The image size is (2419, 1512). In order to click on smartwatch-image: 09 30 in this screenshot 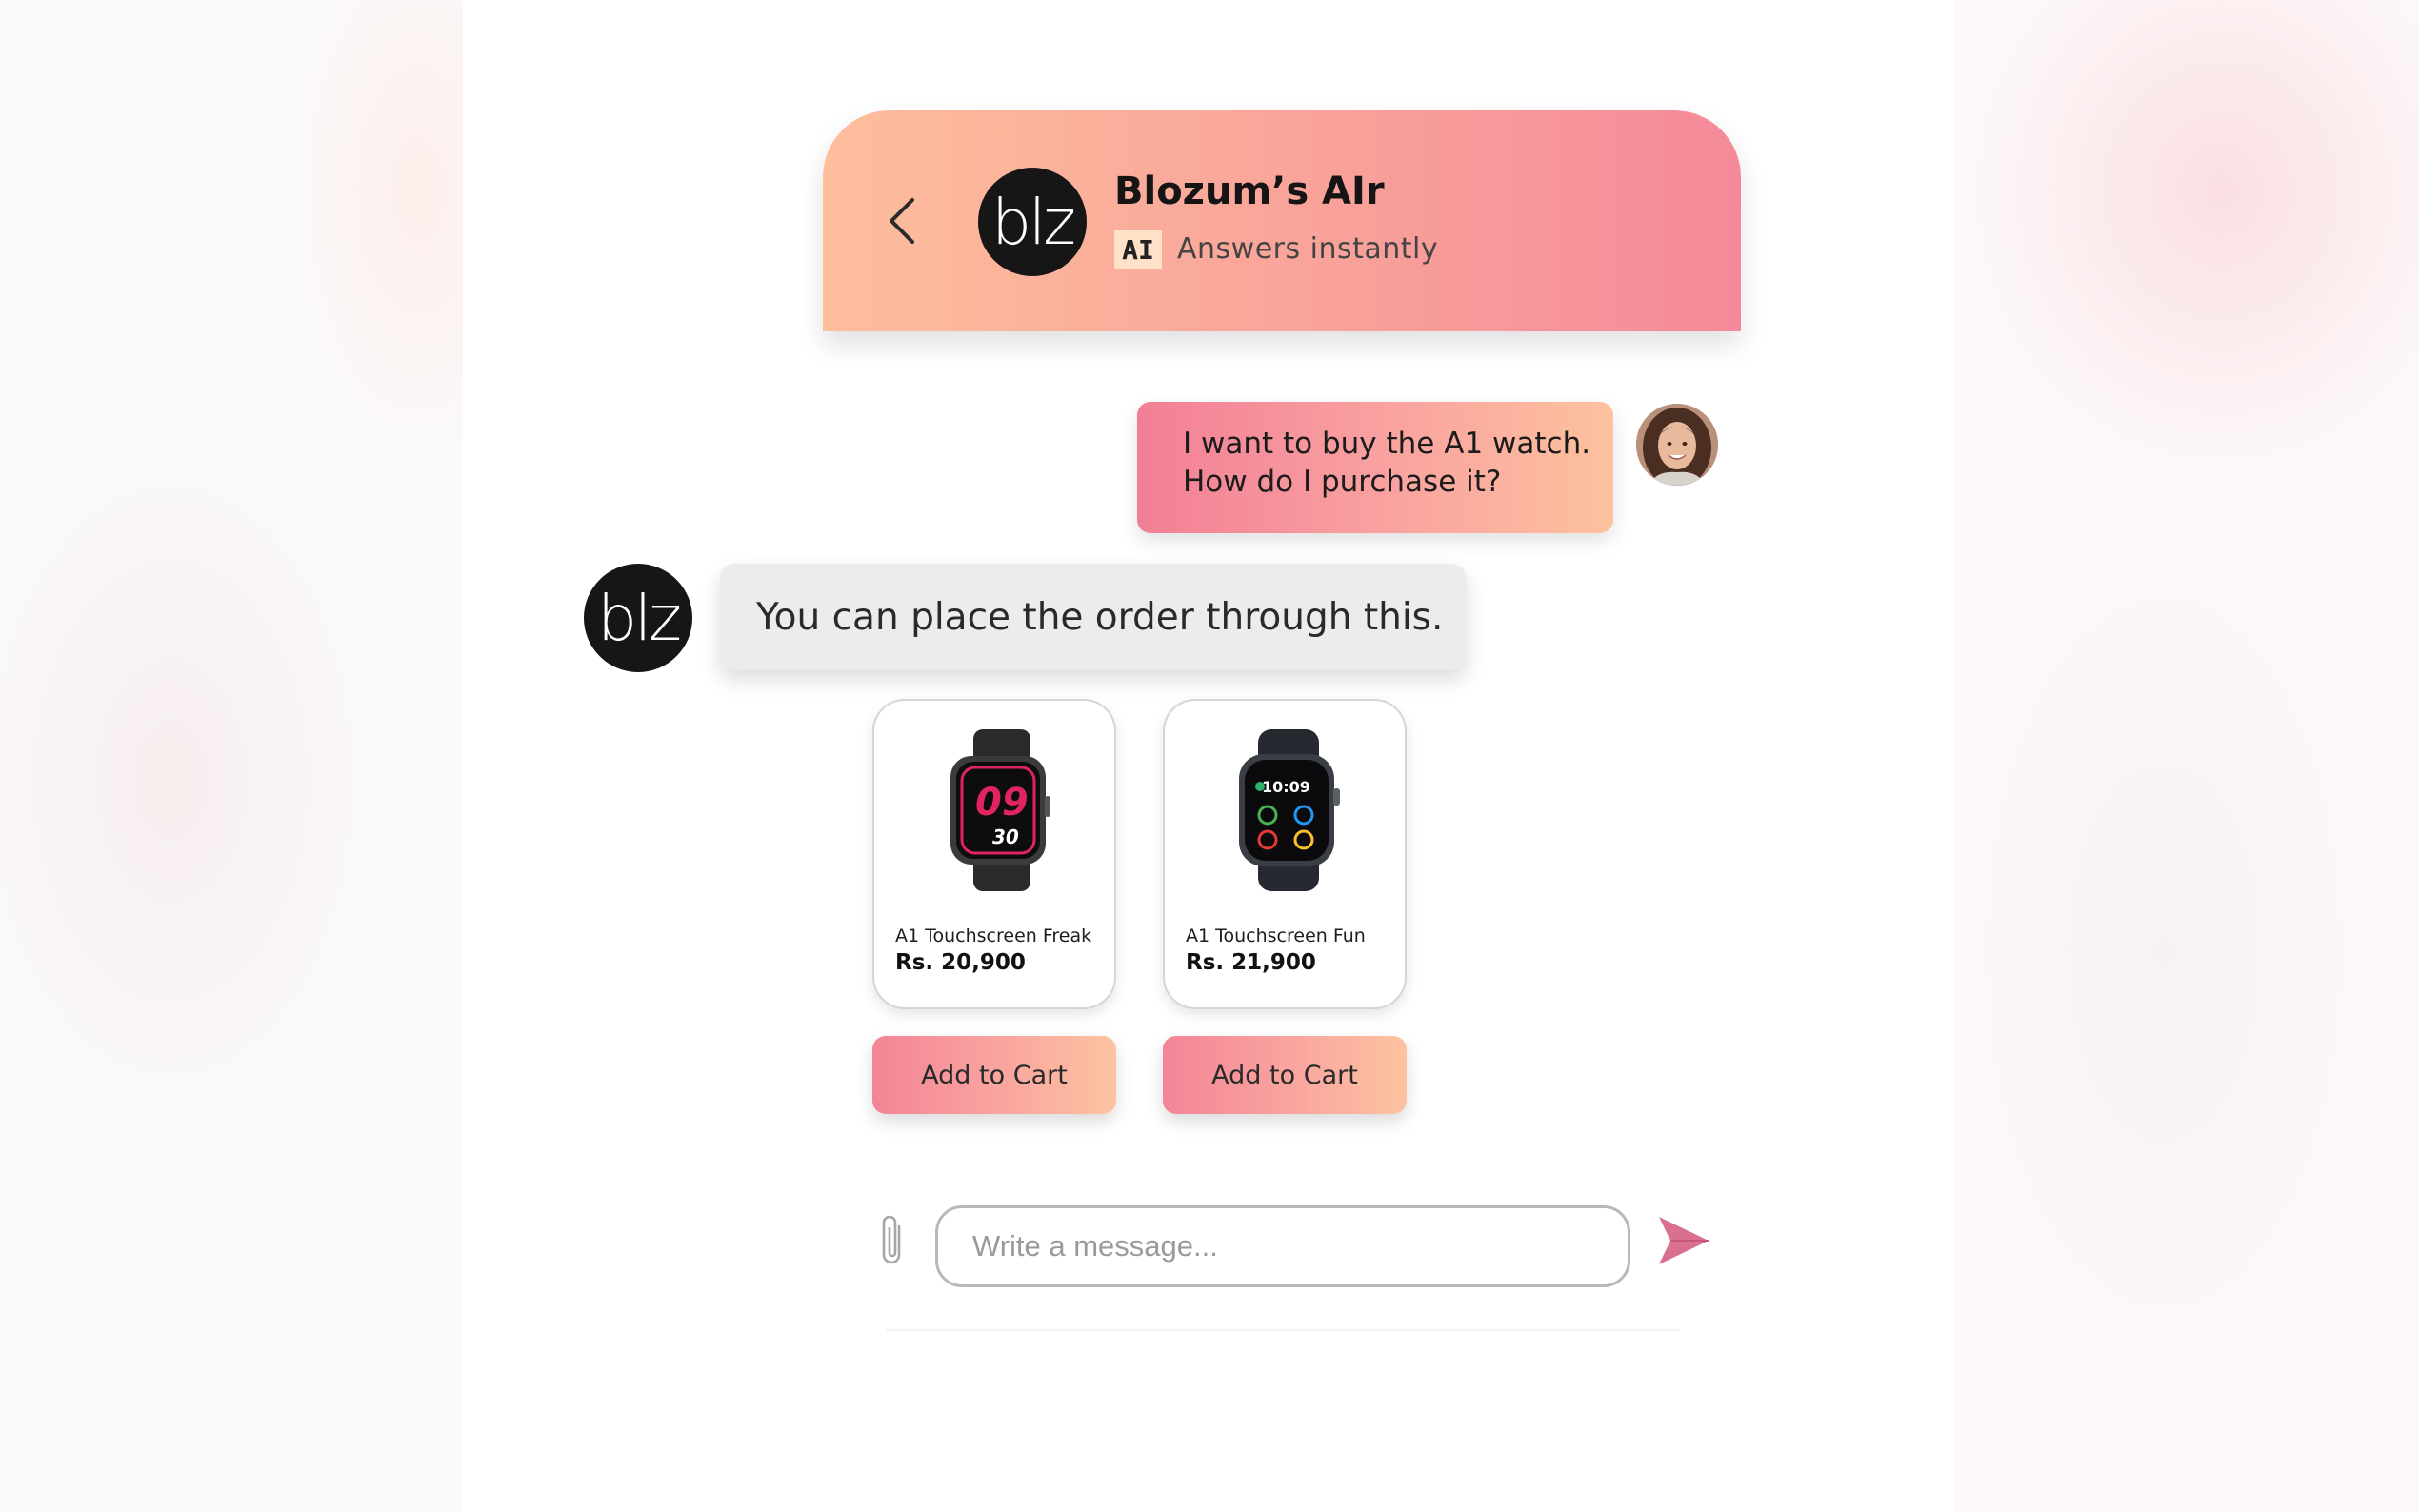, I will do `click(1000, 810)`.